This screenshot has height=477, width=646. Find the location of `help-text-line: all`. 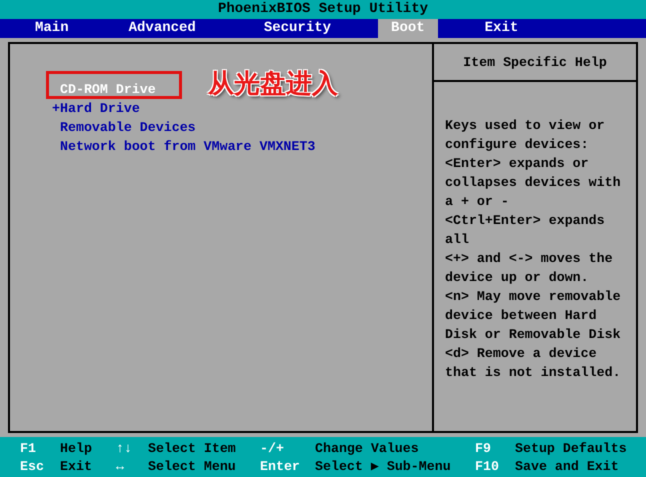

help-text-line: all is located at coordinates (457, 240).